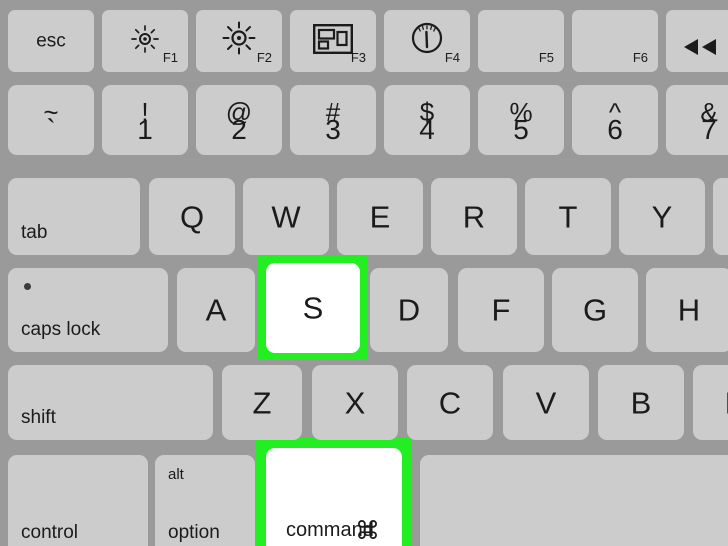 The image size is (728, 546). I want to click on key-caps-lock: caps lock, so click(88, 310).